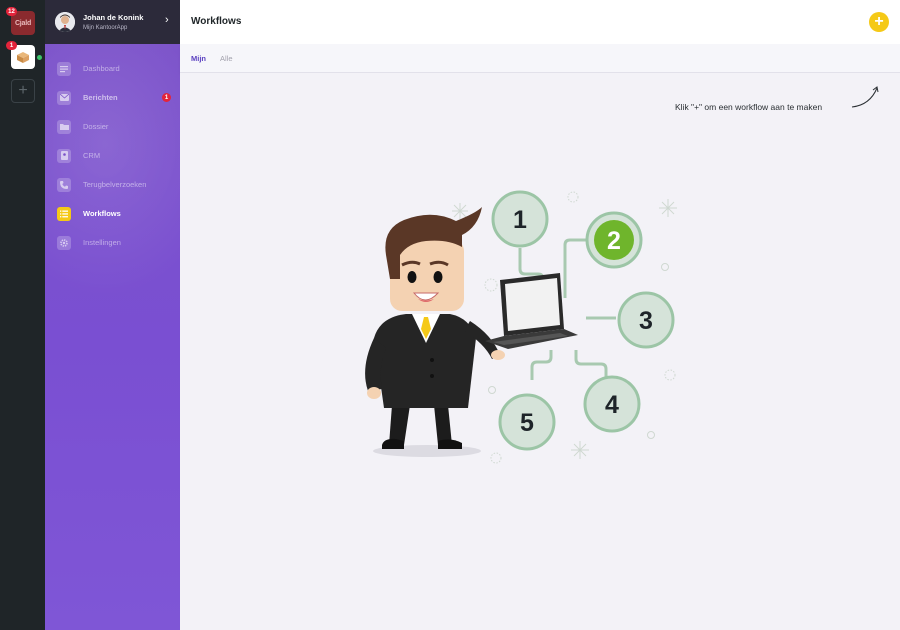 The height and width of the screenshot is (630, 900). What do you see at coordinates (540, 22) in the screenshot?
I see `header: Workflows +` at bounding box center [540, 22].